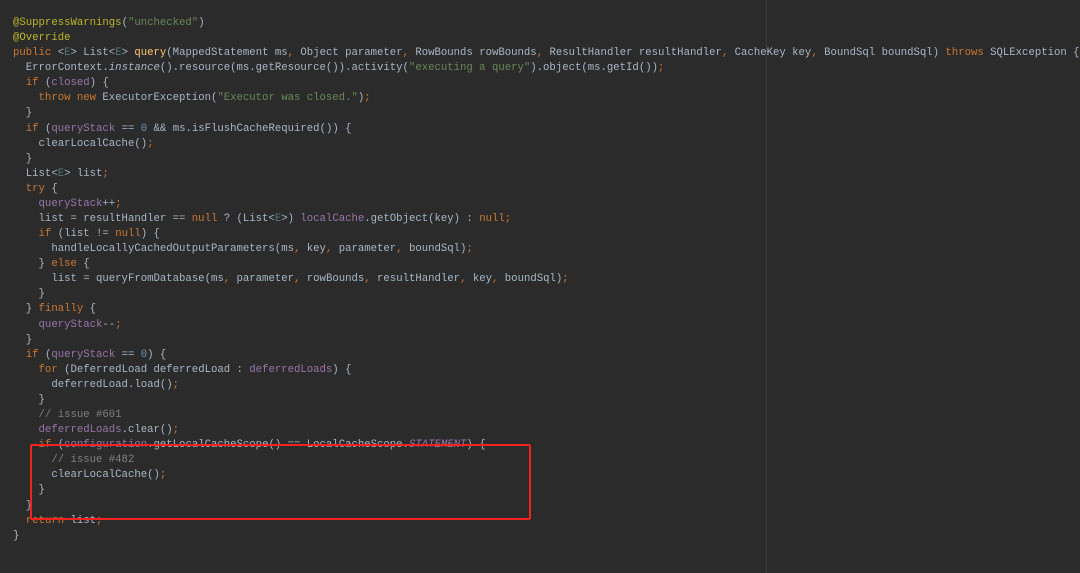 This screenshot has width=1080, height=573. I want to click on code-line: clearLocalCache();, so click(546, 144).